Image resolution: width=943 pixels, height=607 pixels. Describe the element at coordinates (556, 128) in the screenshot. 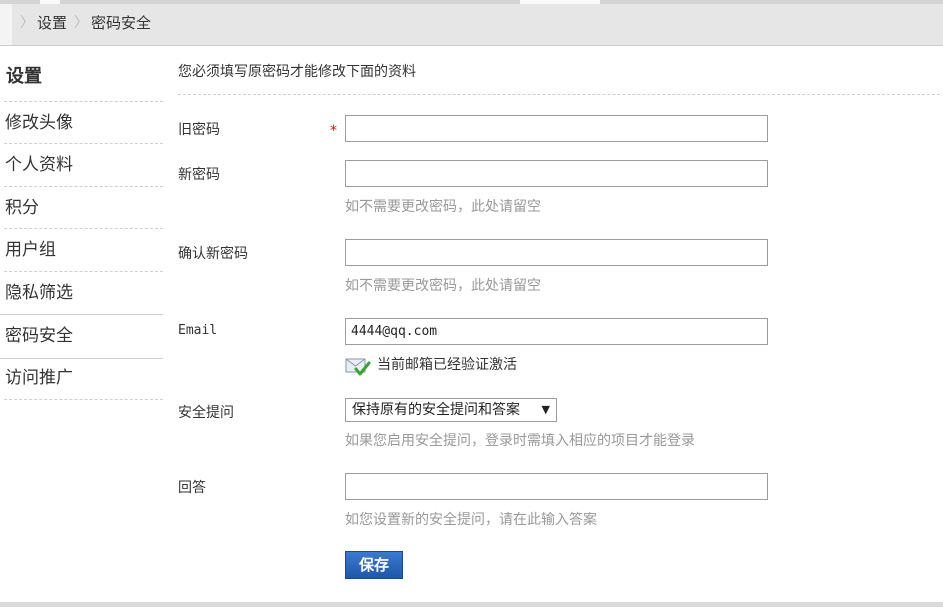

I see `old-password-field` at that location.